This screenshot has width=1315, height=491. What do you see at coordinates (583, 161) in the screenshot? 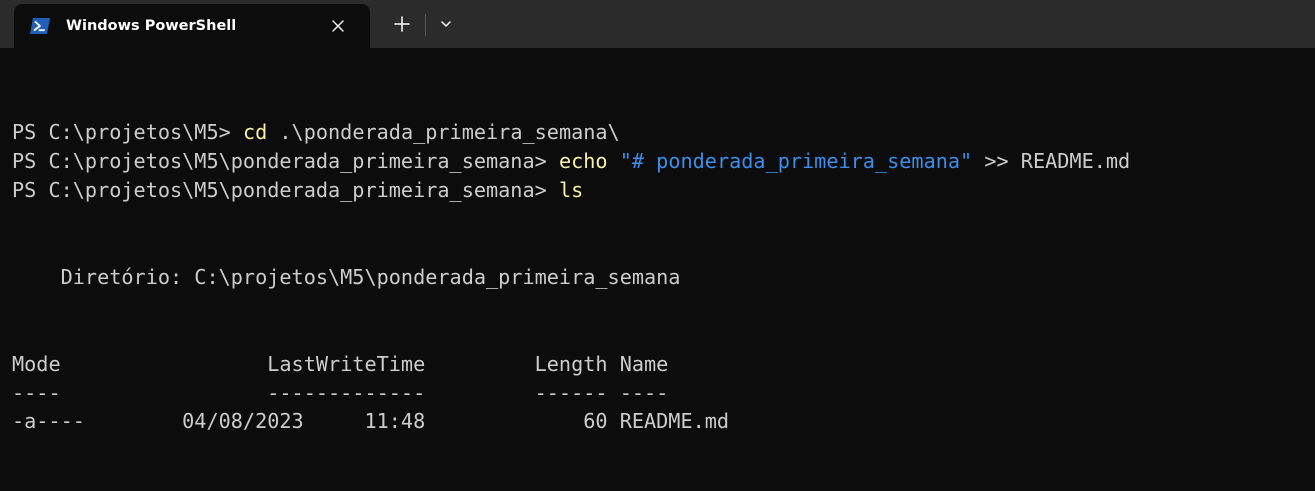
I see `command: echo` at bounding box center [583, 161].